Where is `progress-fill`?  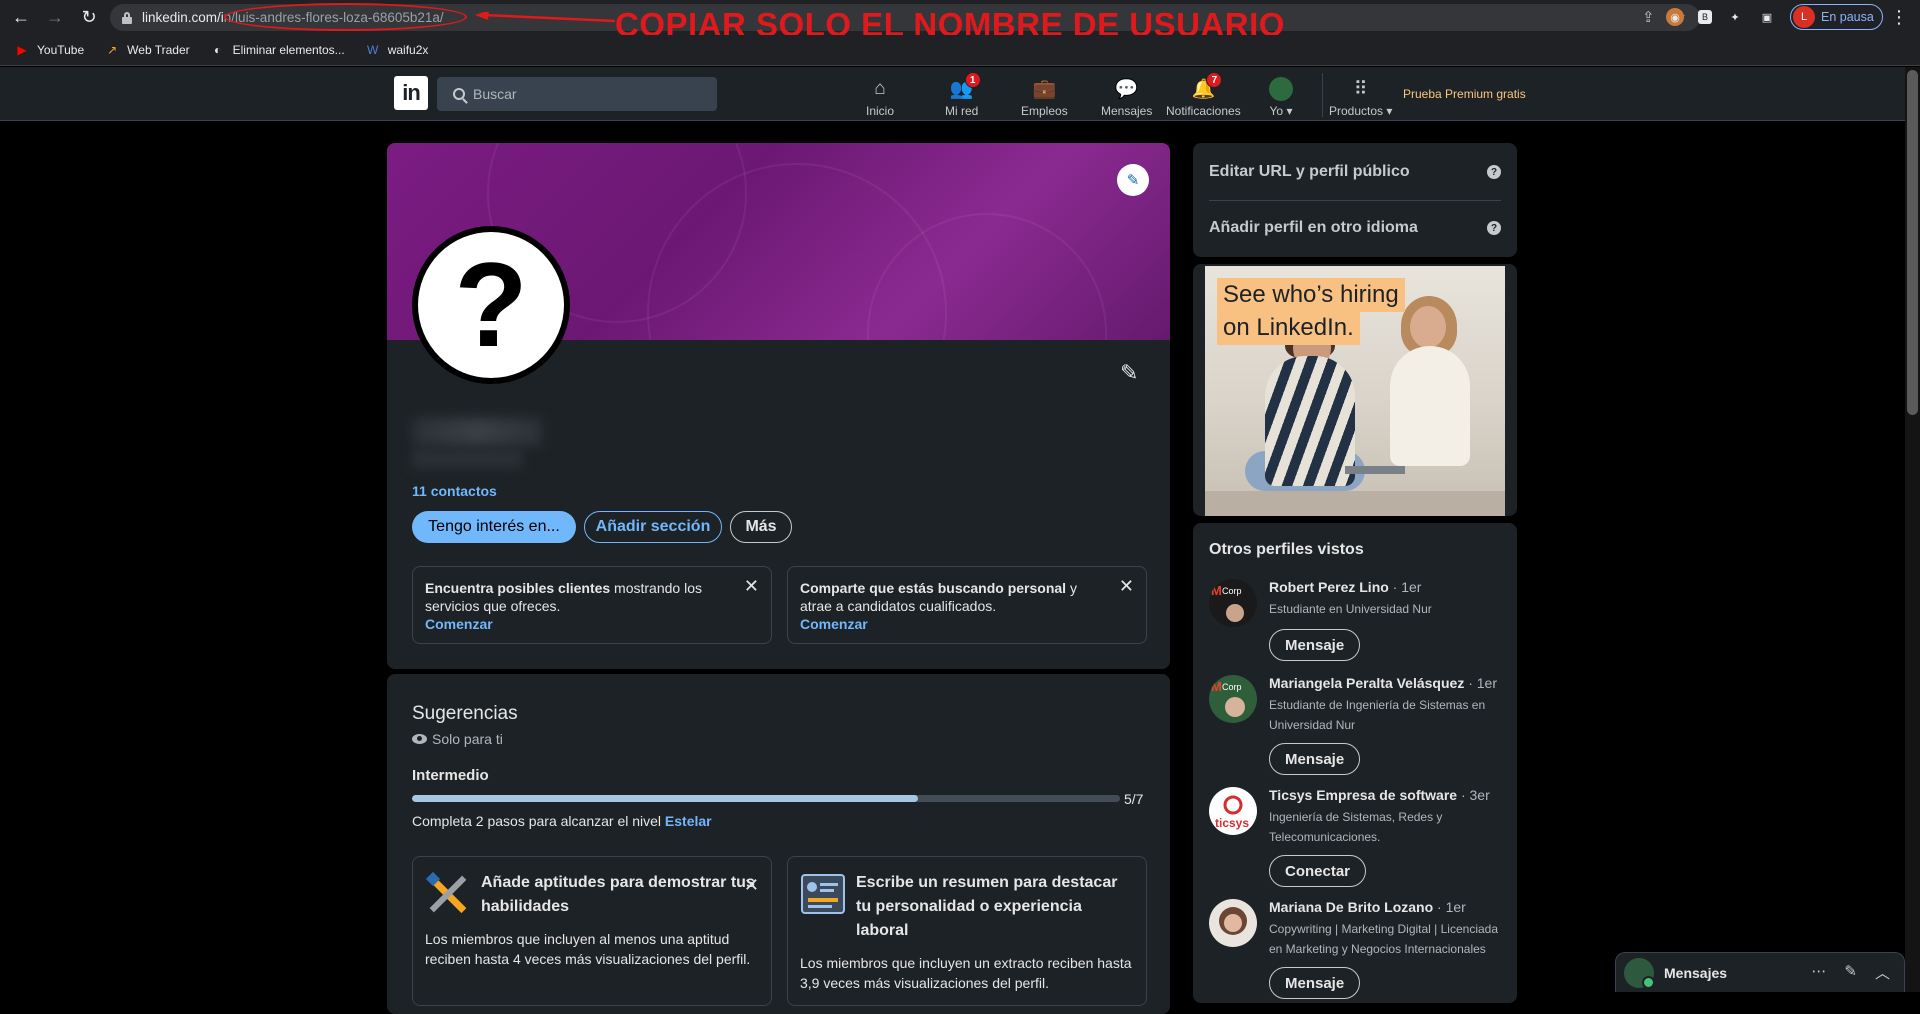 progress-fill is located at coordinates (665, 798).